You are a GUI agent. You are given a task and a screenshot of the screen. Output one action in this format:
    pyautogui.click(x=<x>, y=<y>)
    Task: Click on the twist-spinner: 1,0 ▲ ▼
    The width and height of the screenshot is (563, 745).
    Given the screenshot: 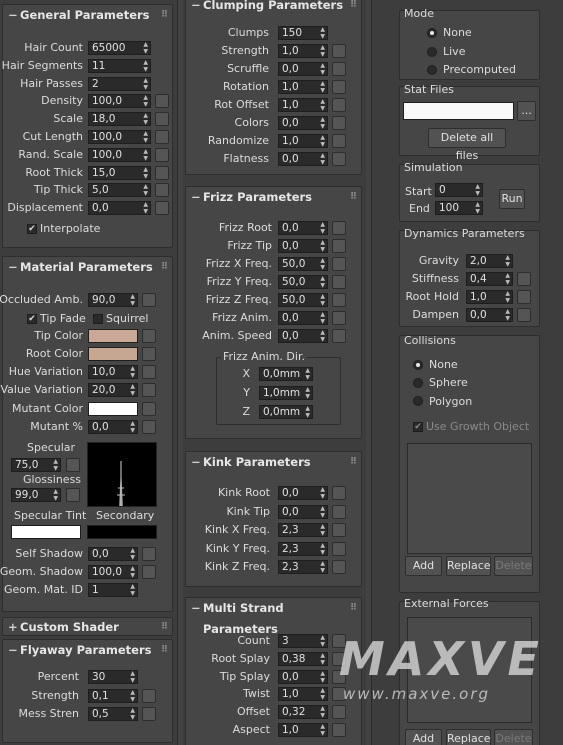 What is the action you would take?
    pyautogui.click(x=303, y=694)
    